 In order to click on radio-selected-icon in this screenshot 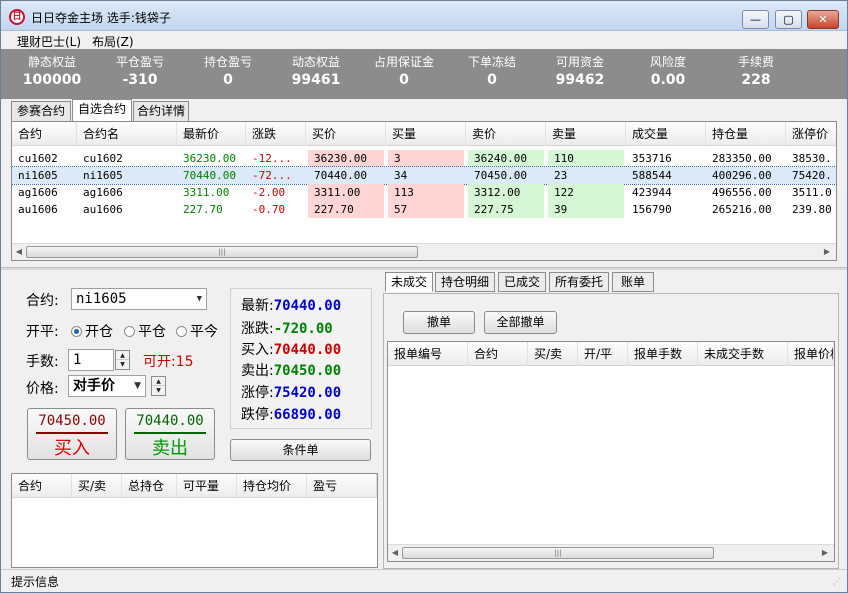, I will do `click(76, 331)`.